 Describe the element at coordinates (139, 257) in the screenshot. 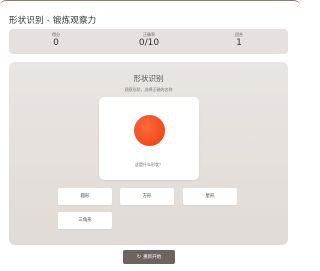

I see `refresh-icon: ↻` at that location.